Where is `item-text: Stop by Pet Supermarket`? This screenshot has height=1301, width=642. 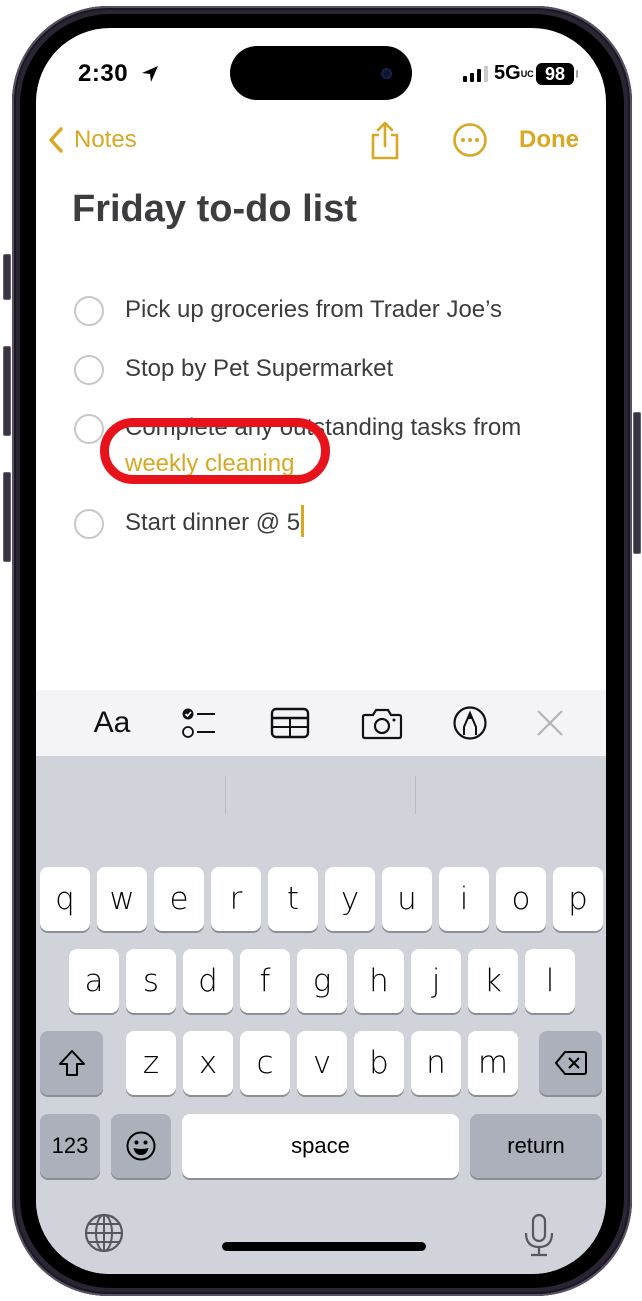
item-text: Stop by Pet Supermarket is located at coordinates (350, 369).